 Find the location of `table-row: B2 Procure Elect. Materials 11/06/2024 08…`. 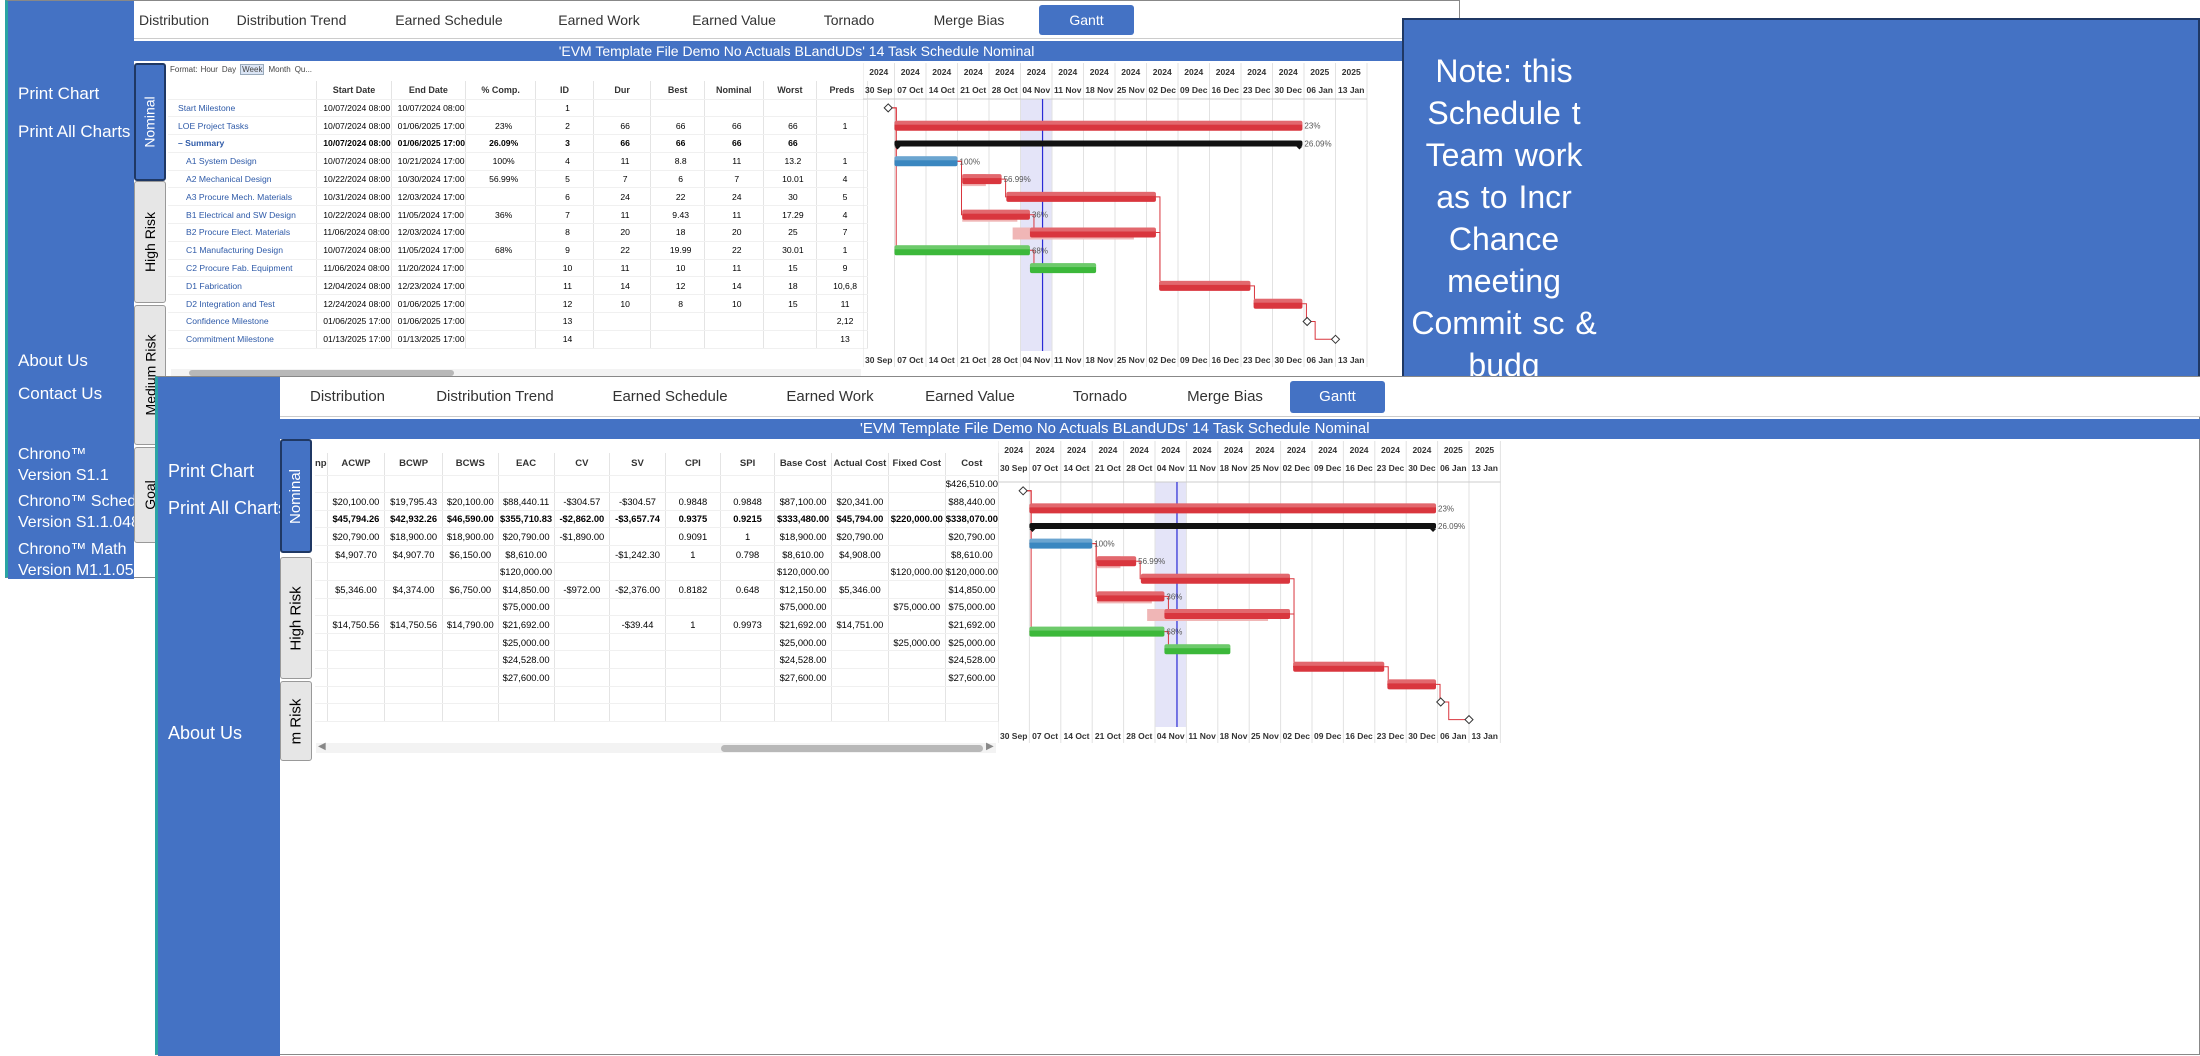

table-row: B2 Procure Elect. Materials 11/06/2024 08… is located at coordinates (518, 232).